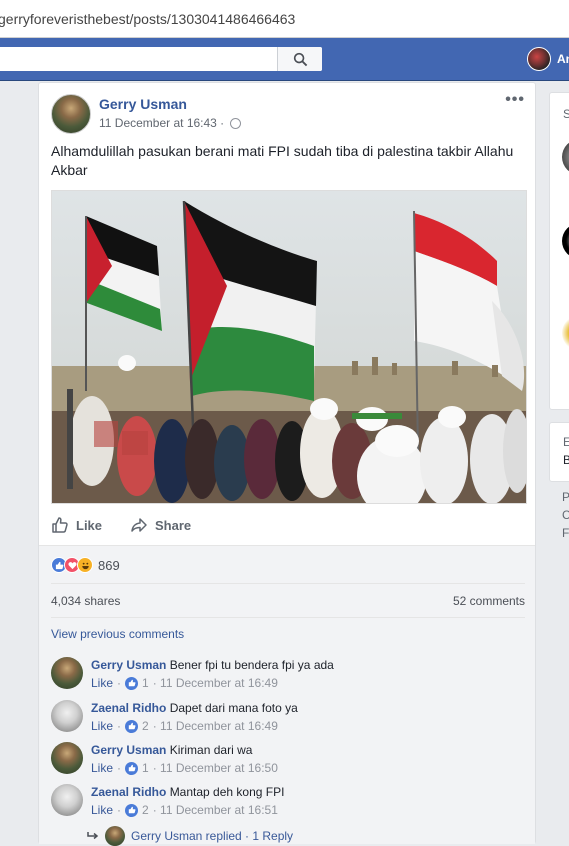 The height and width of the screenshot is (846, 569). What do you see at coordinates (566, 114) in the screenshot?
I see `sidebar-letter: S` at bounding box center [566, 114].